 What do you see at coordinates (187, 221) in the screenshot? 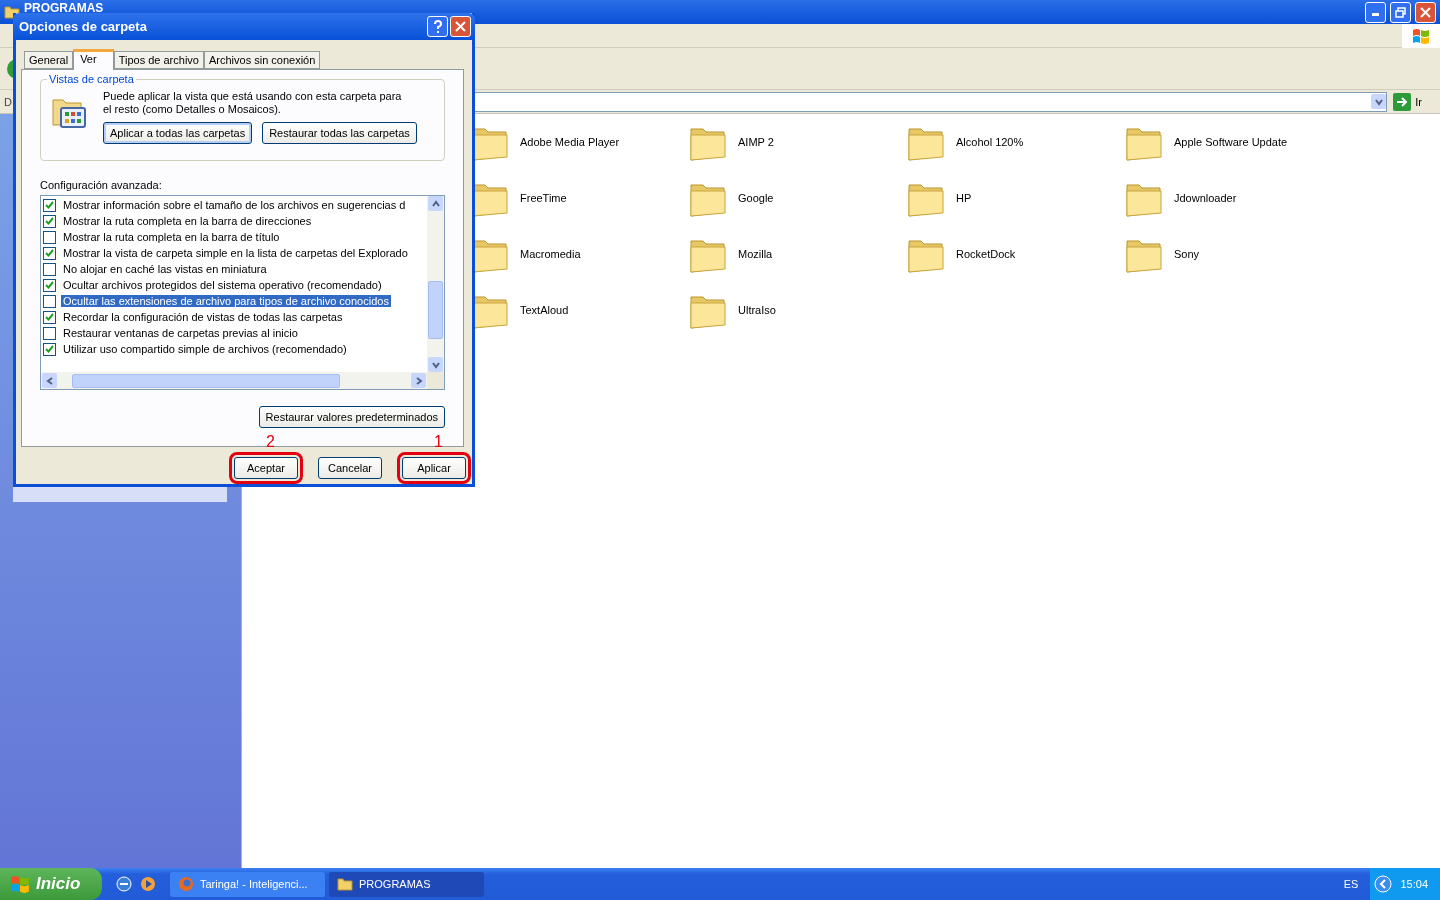
I see `setting-label: Mostrar la ruta completa en la barra de direcciones` at bounding box center [187, 221].